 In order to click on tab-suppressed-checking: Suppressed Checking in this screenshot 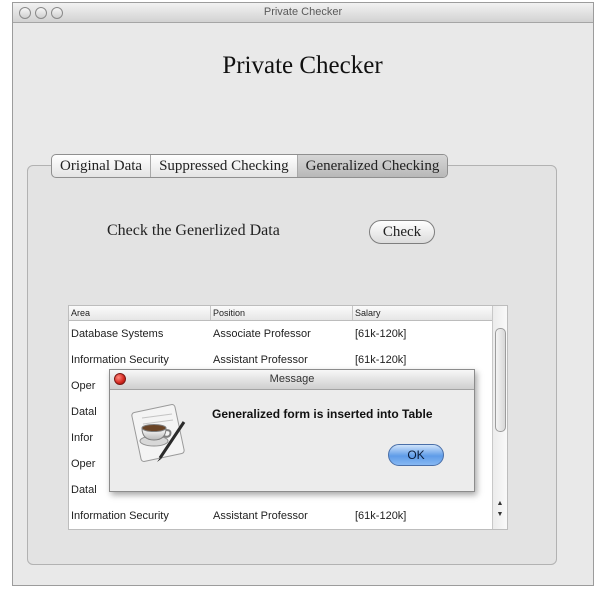, I will do `click(224, 166)`.